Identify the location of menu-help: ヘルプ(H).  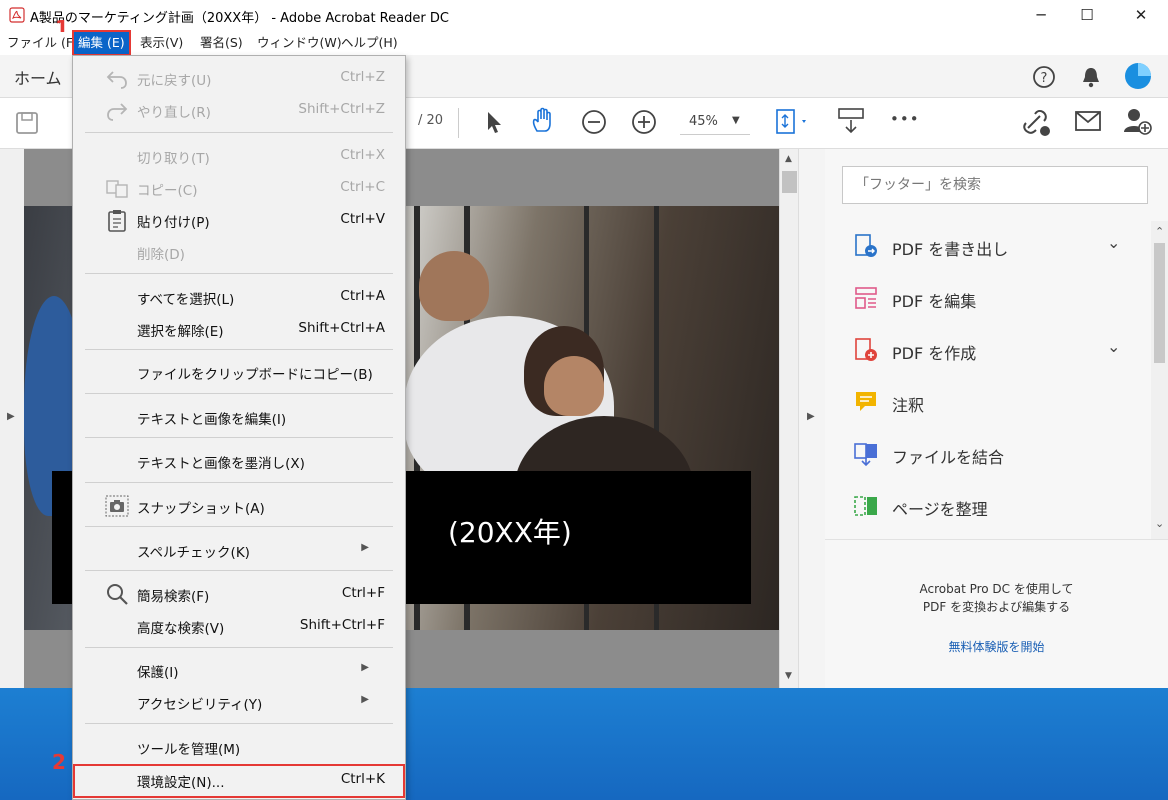
(369, 43).